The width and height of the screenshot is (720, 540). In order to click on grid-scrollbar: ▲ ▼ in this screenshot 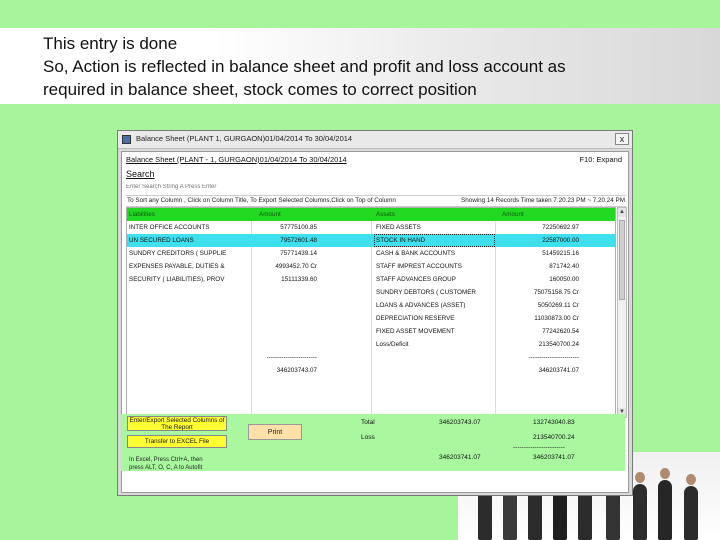, I will do `click(622, 312)`.